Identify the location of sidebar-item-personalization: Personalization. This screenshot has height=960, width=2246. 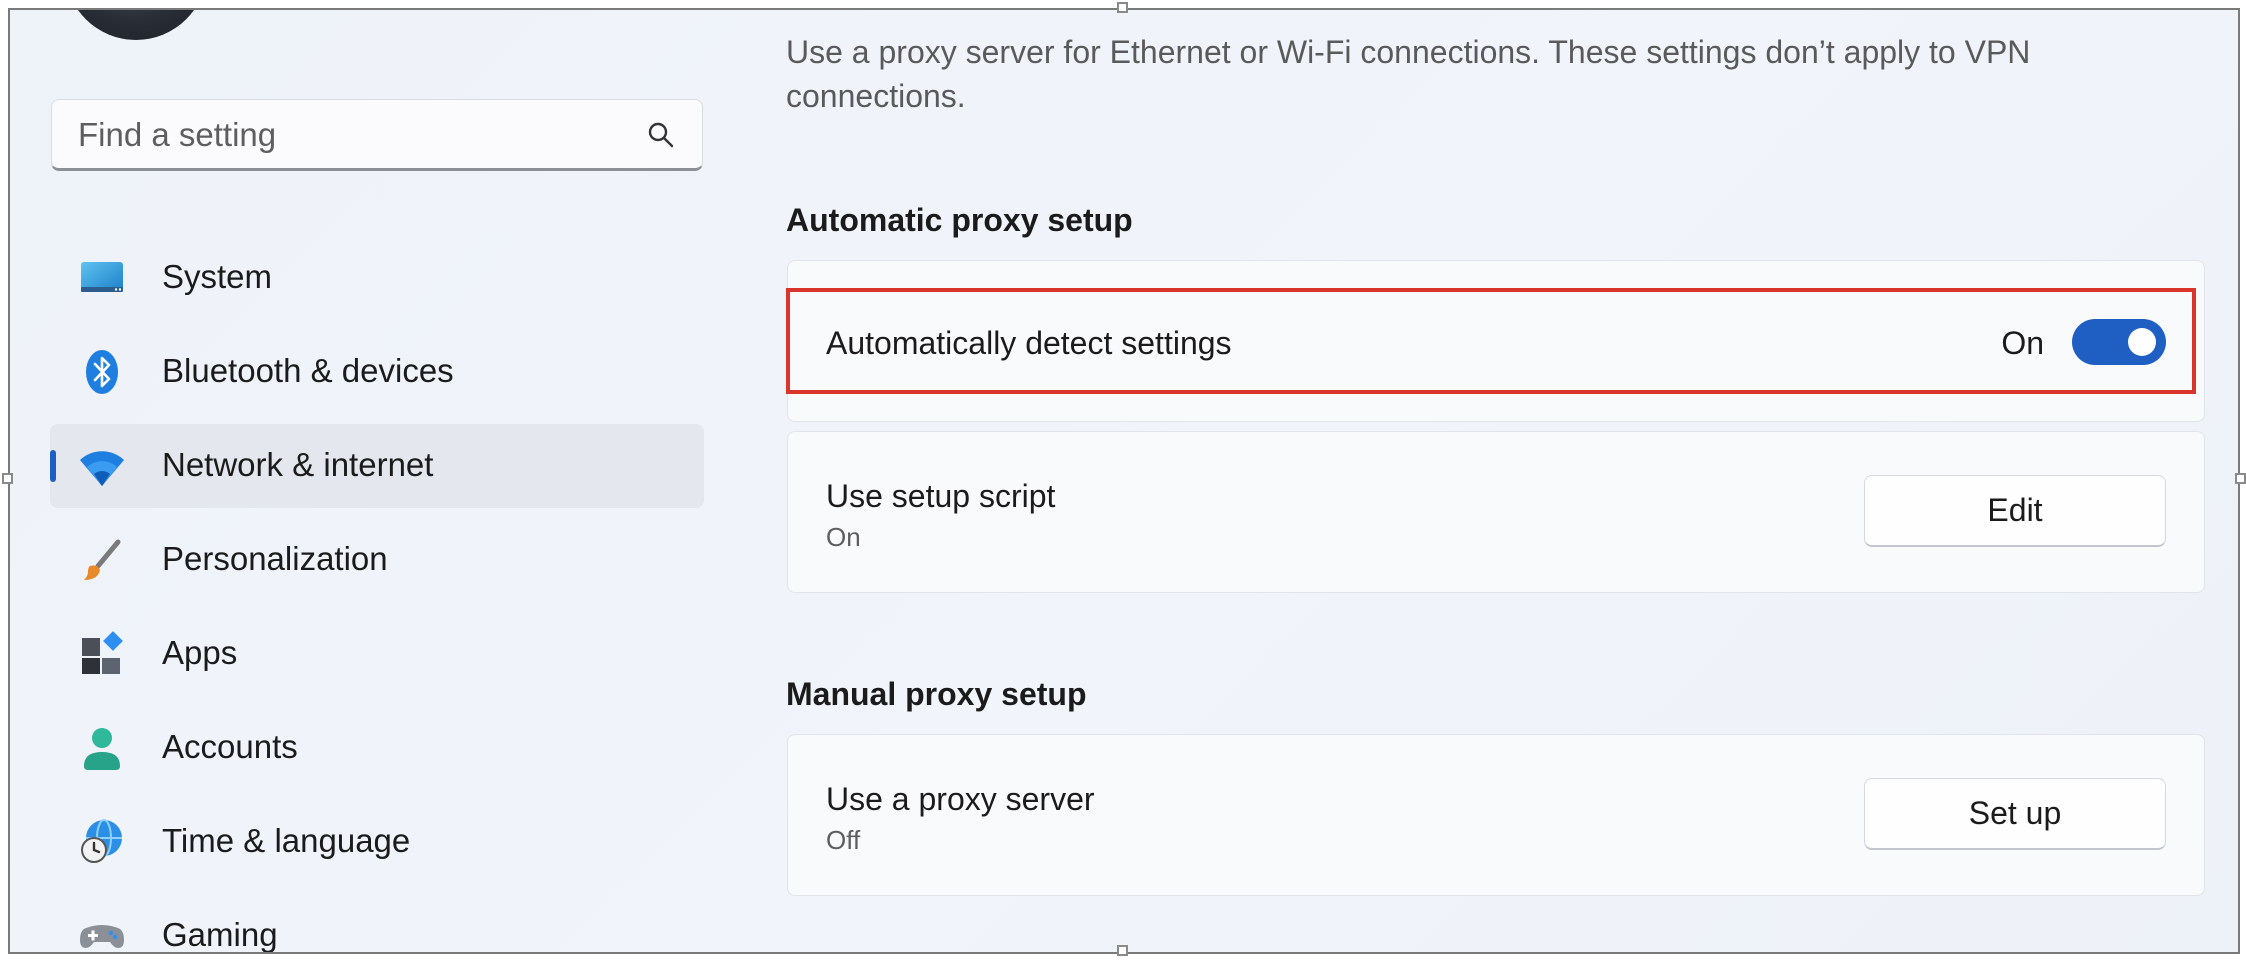
(377, 560).